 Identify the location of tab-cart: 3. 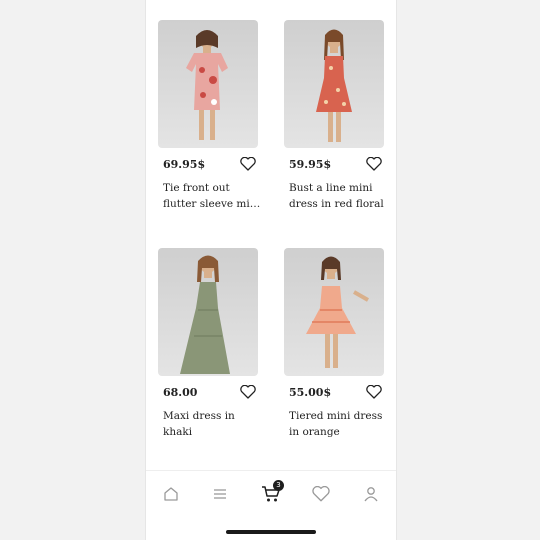
(272, 492).